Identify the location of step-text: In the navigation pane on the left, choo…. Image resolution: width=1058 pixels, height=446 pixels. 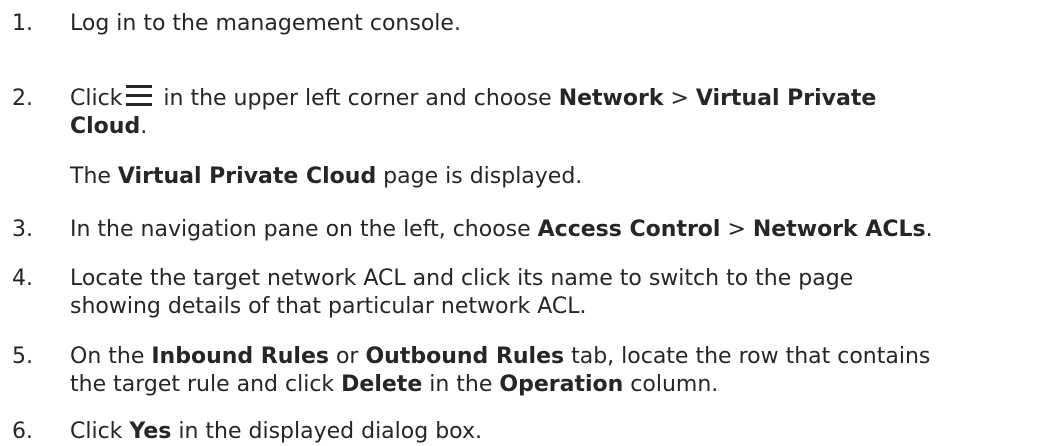
(560, 230).